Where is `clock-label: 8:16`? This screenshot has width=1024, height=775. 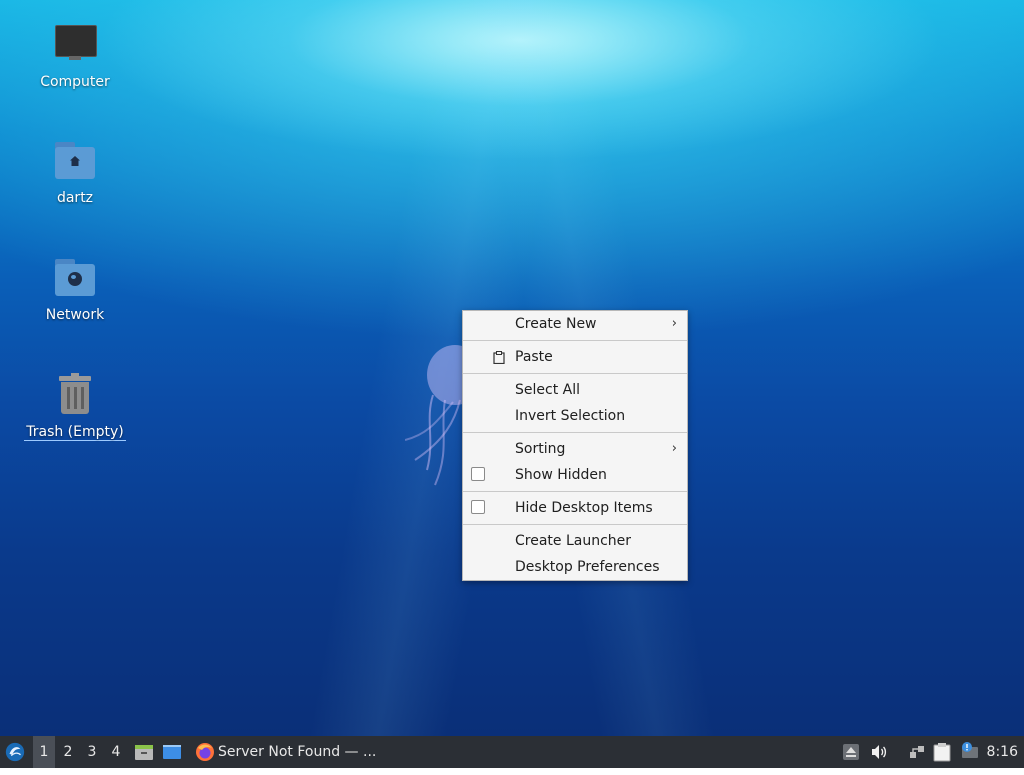
clock-label: 8:16 is located at coordinates (1002, 752).